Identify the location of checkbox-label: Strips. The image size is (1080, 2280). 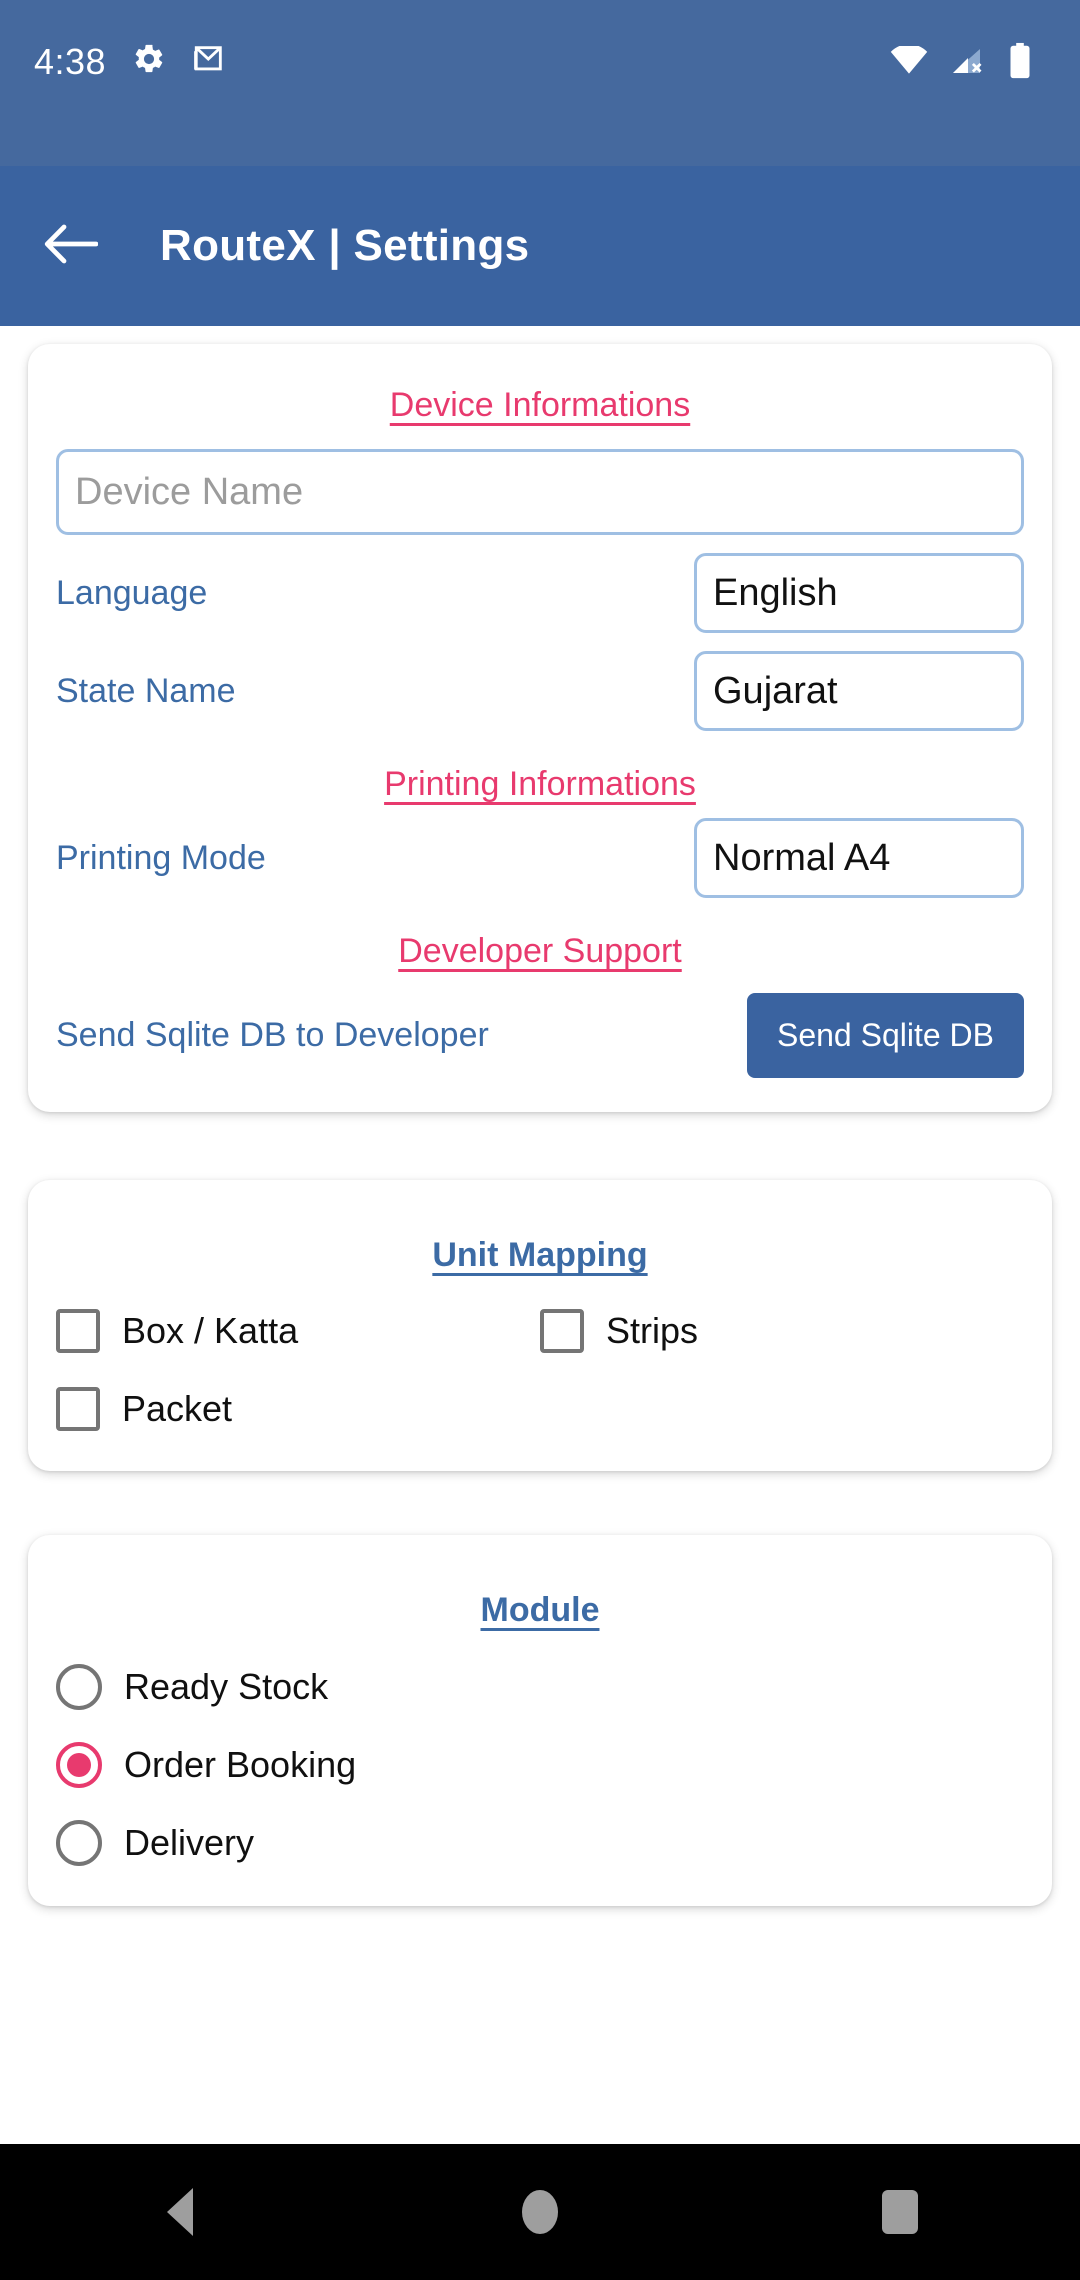
(652, 1330).